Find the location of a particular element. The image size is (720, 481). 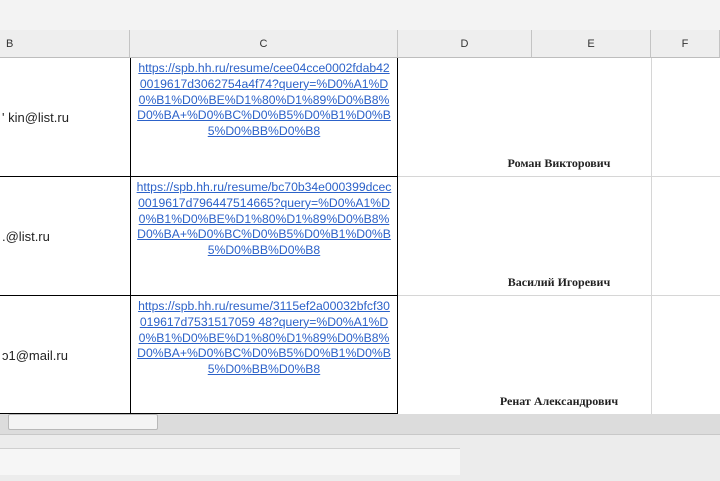

column-header-b: B is located at coordinates (65, 44).